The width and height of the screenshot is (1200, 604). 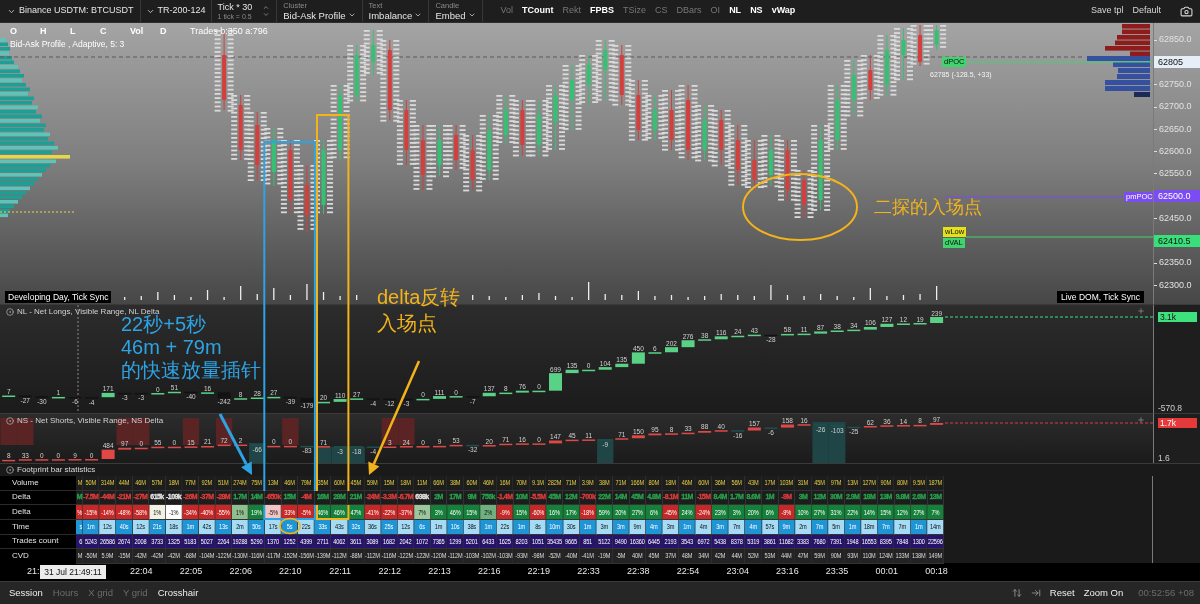 What do you see at coordinates (178, 593) in the screenshot?
I see `toggle-button: Crosshair` at bounding box center [178, 593].